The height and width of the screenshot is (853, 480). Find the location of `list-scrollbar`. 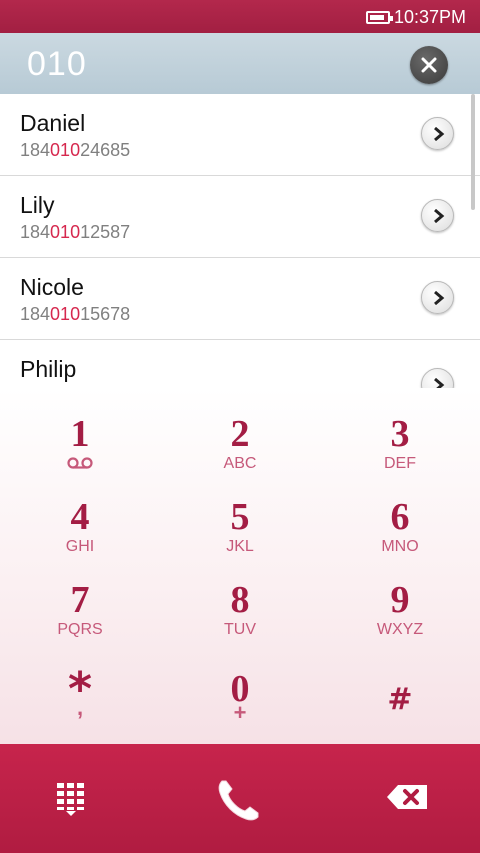

list-scrollbar is located at coordinates (473, 152).